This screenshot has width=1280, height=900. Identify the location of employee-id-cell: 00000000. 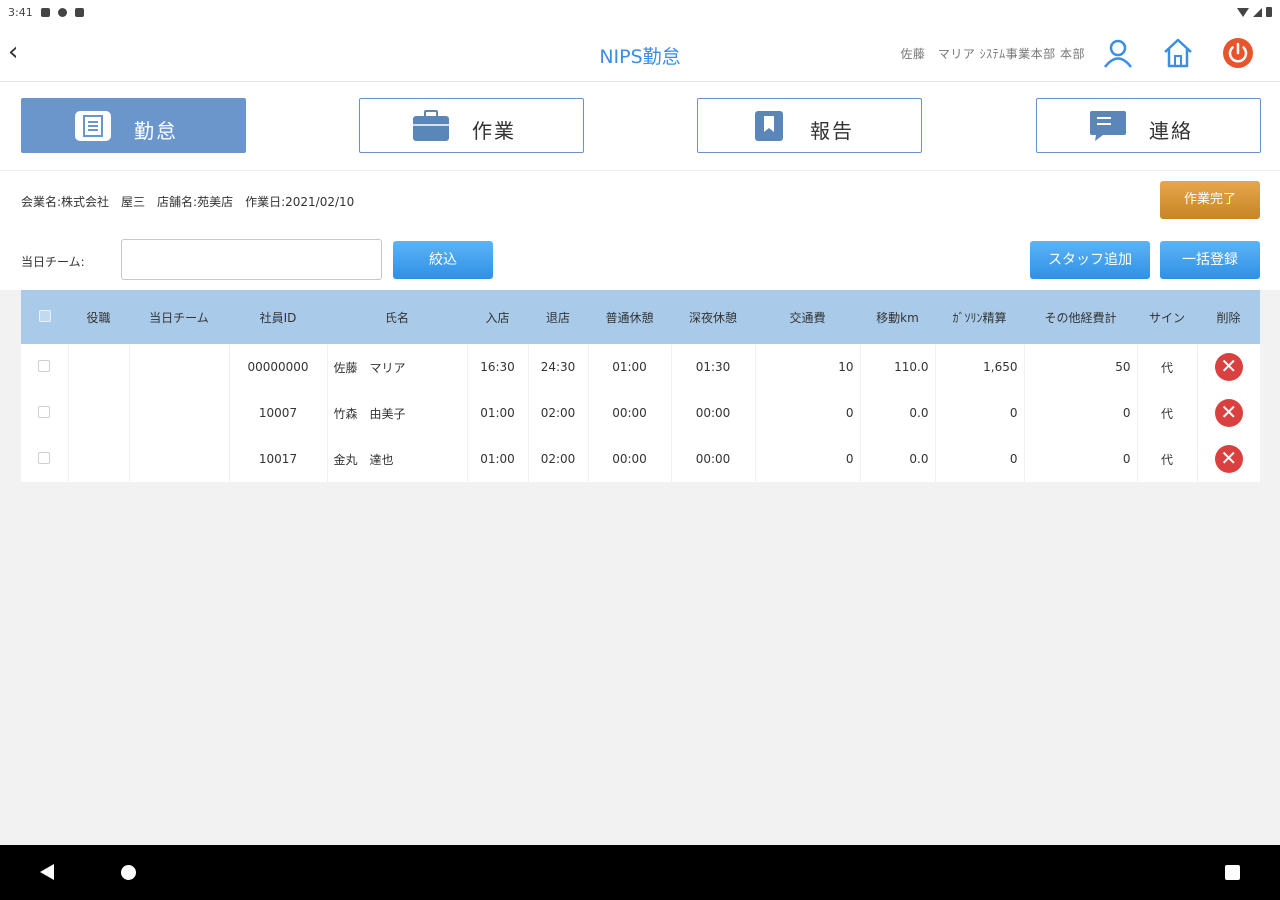
(278, 367).